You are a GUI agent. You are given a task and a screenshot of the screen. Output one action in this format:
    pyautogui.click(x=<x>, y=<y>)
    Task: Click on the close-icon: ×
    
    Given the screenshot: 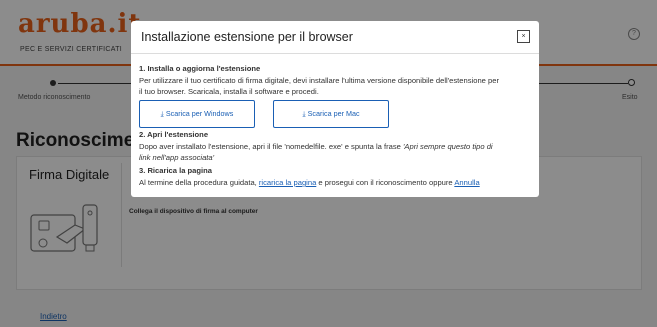 What is the action you would take?
    pyautogui.click(x=523, y=36)
    